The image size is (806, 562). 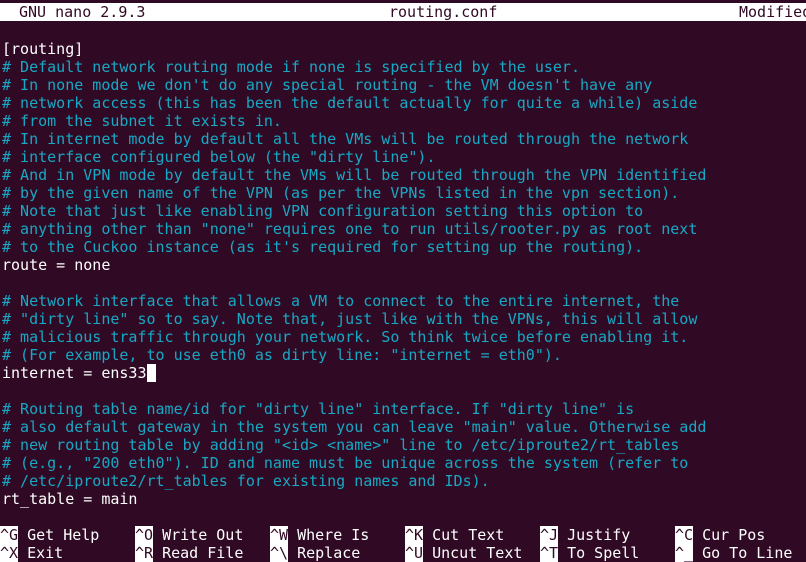 I want to click on shortcut-cur-pos: ^C Cur Pos, so click(x=720, y=535).